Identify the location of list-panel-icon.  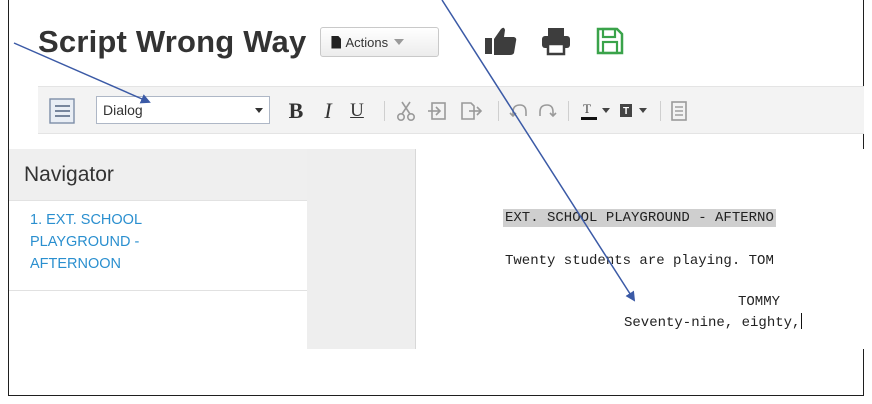
(62, 111).